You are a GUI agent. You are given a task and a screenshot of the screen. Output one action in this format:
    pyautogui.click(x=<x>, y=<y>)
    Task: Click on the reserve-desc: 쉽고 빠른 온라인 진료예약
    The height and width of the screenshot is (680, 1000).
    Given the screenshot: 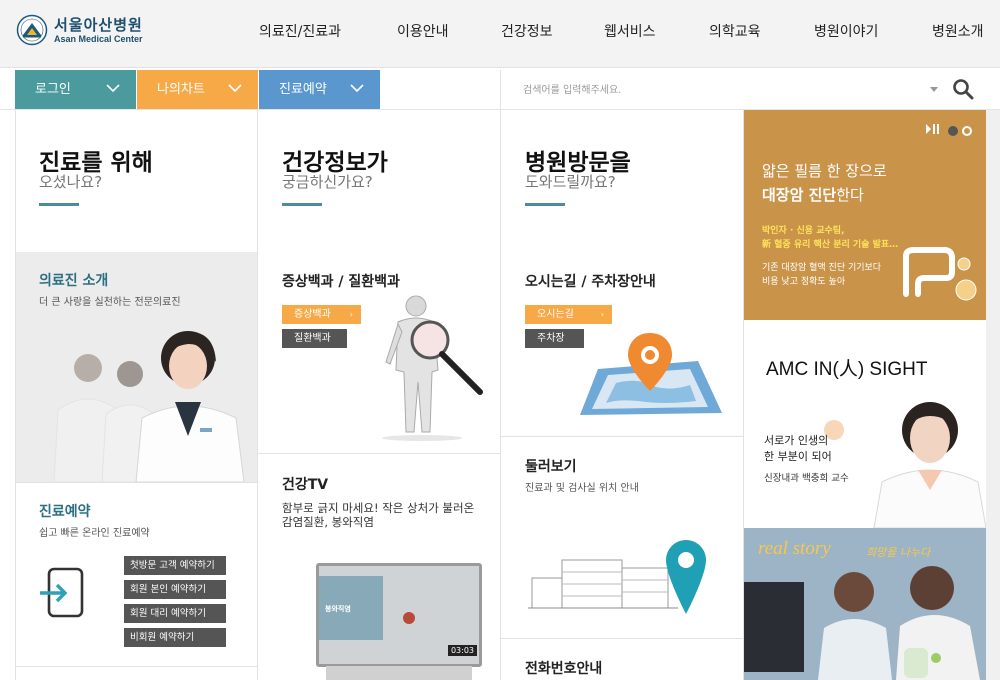 What is the action you would take?
    pyautogui.click(x=94, y=533)
    